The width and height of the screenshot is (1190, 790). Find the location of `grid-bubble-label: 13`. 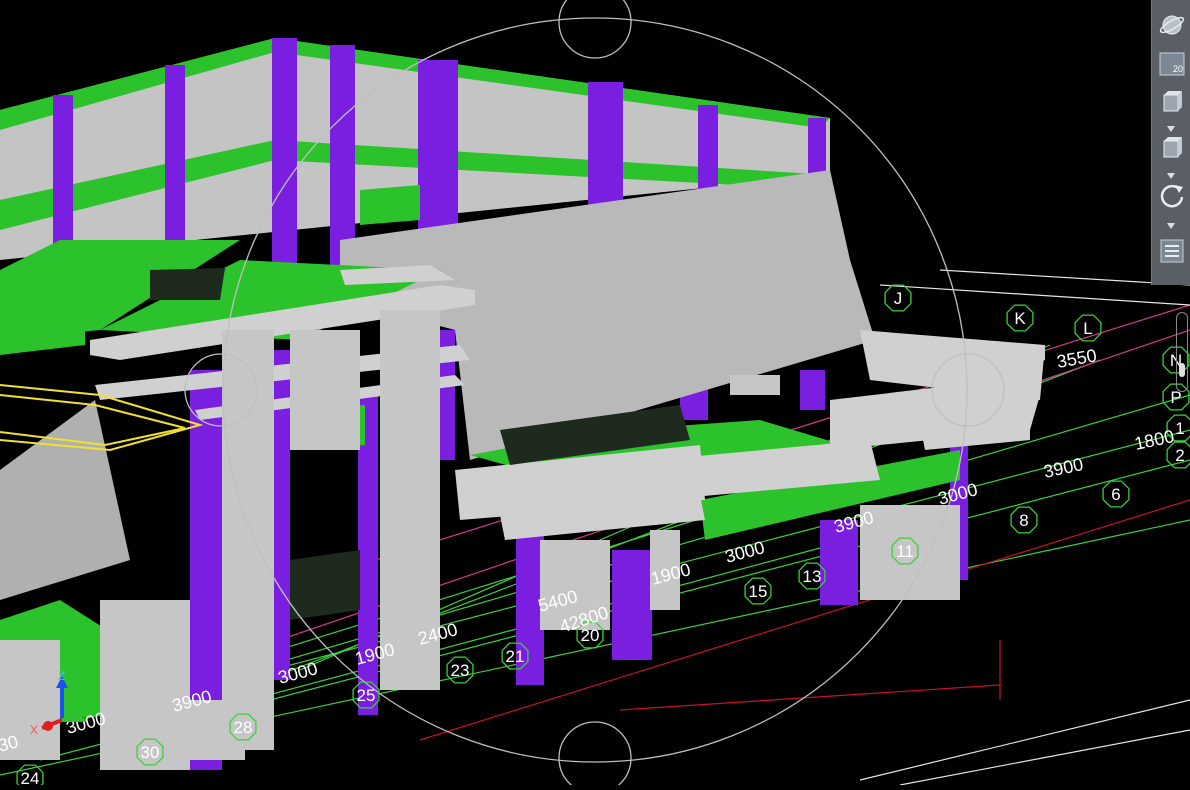

grid-bubble-label: 13 is located at coordinates (812, 576).